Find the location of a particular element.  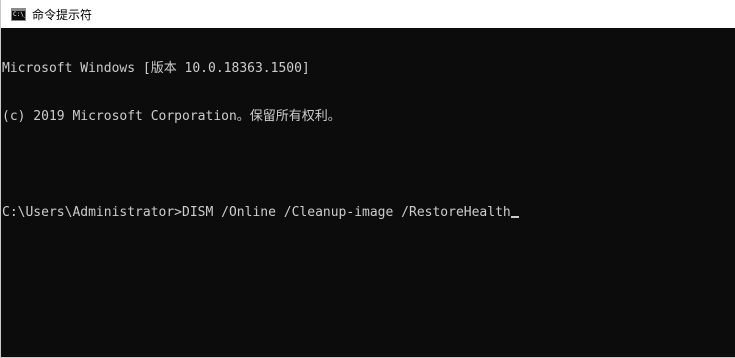

console-line-copyright: (c) 2019 Microsoft Corporation。保留所有权利。 is located at coordinates (171, 116).